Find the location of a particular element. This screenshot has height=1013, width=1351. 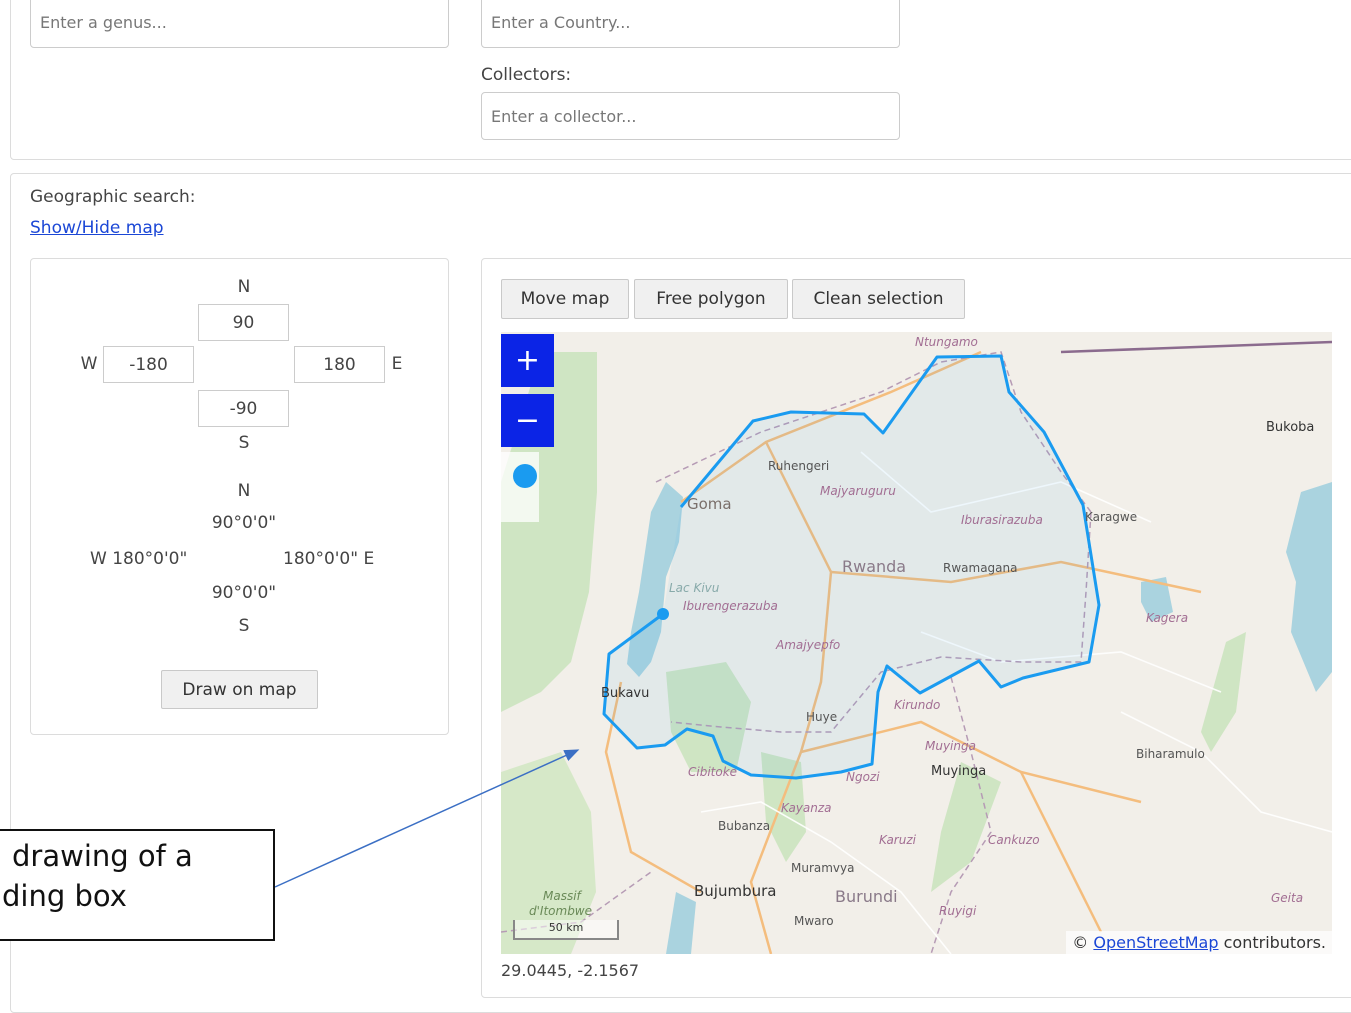

west-input is located at coordinates (148, 364).